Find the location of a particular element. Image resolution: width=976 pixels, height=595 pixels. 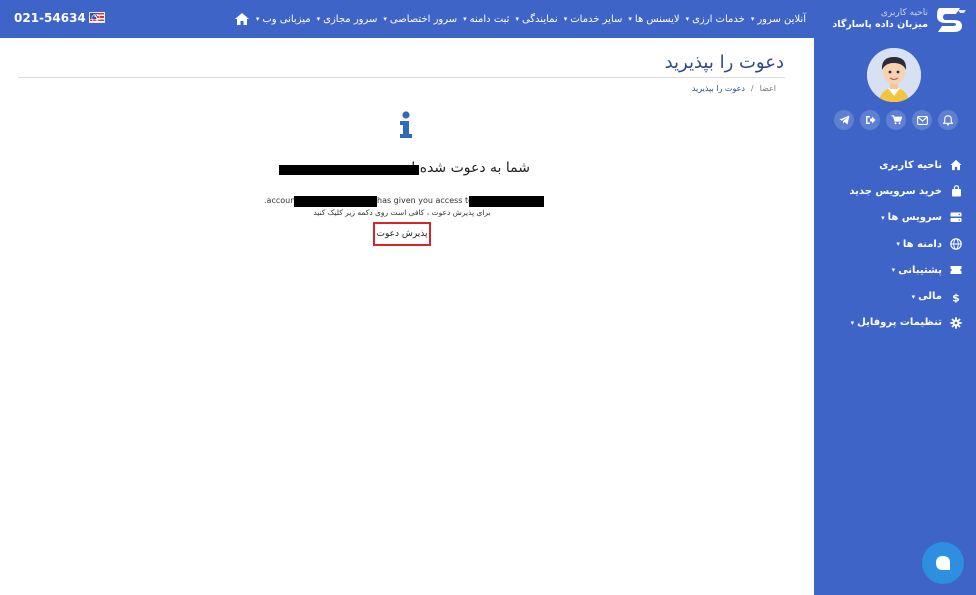

gear-icon is located at coordinates (956, 323).